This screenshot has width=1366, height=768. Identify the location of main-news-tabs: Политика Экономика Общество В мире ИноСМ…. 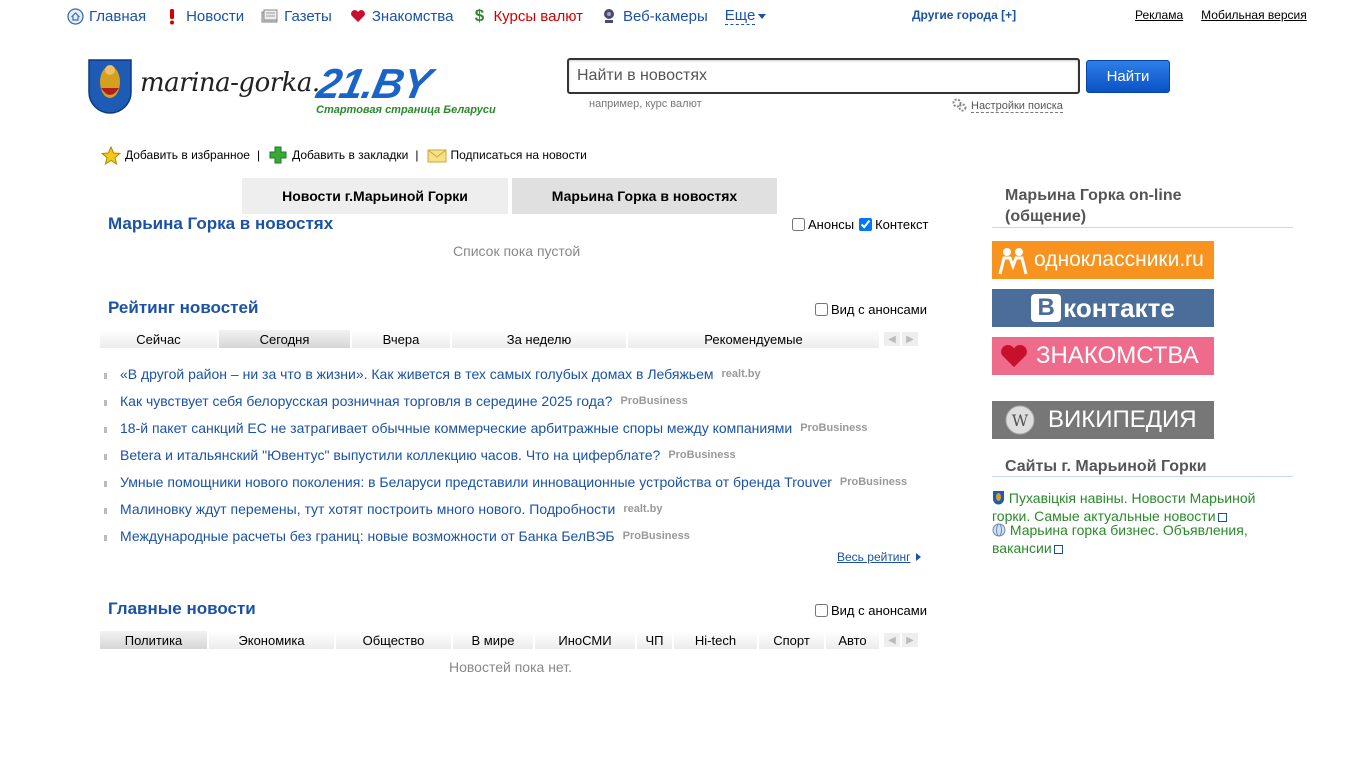
(509, 640).